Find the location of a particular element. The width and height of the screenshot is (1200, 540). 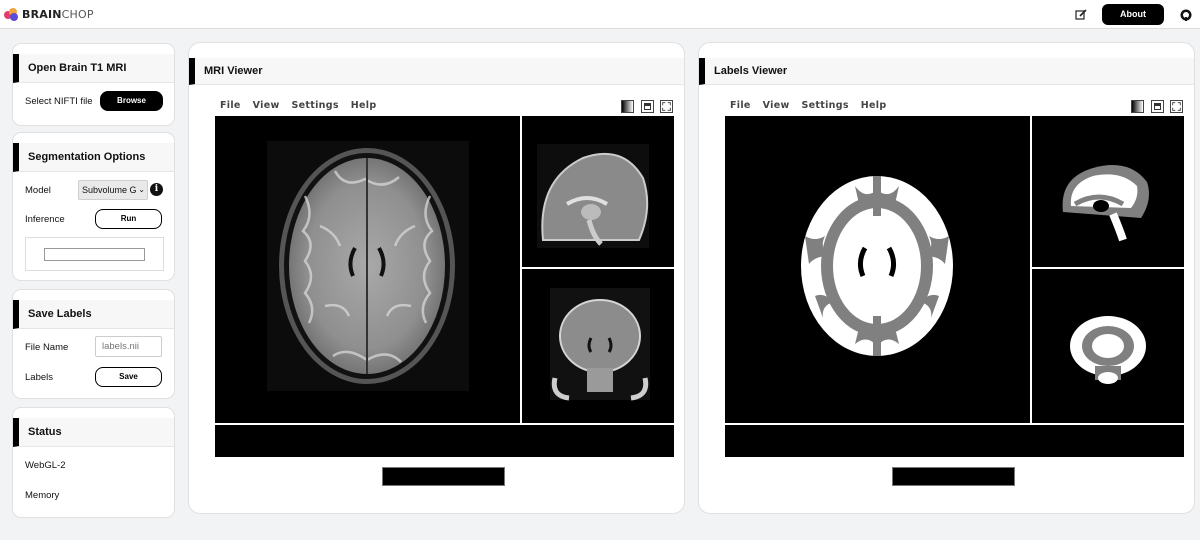

model-select: Subvolume G ⌄ is located at coordinates (113, 190).